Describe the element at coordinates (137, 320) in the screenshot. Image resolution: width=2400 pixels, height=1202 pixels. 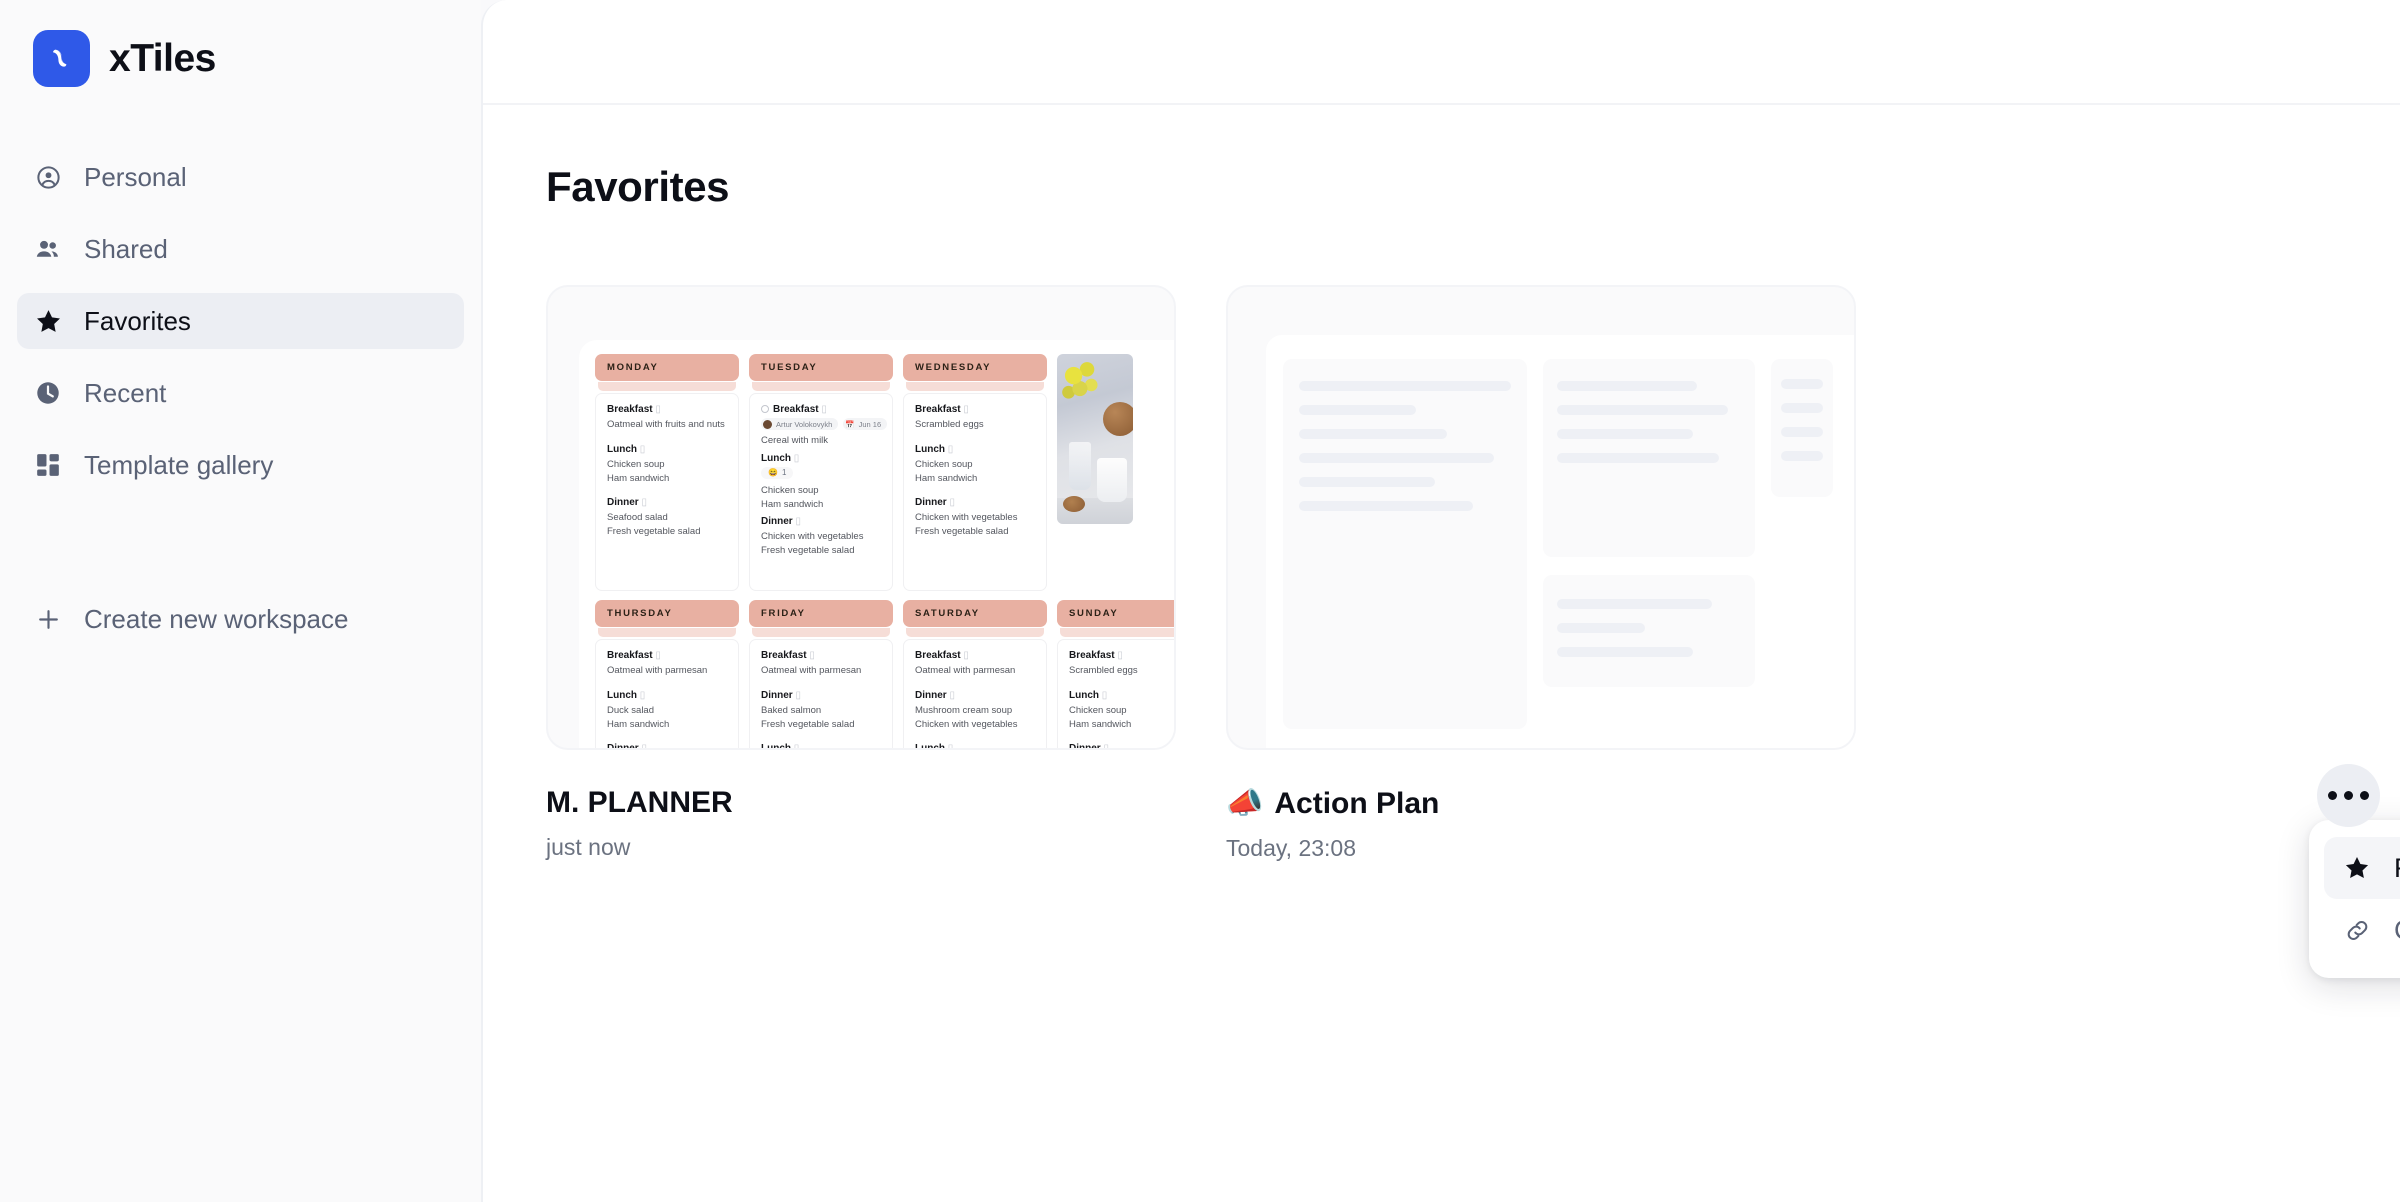
I see `sidebar-item-label: Favorites` at that location.